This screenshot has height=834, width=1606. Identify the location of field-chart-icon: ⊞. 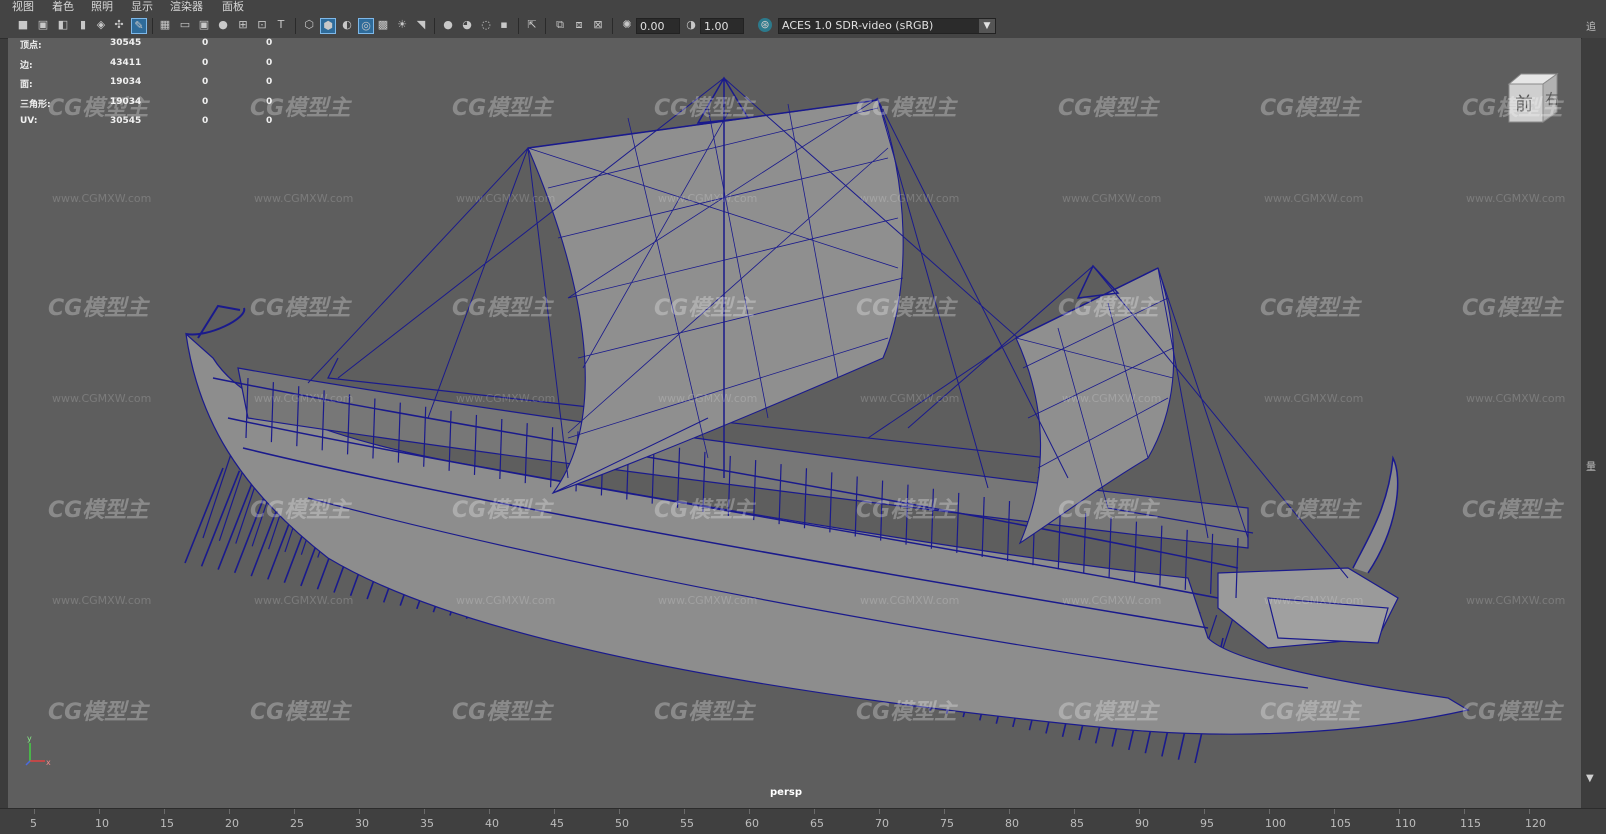
(243, 25).